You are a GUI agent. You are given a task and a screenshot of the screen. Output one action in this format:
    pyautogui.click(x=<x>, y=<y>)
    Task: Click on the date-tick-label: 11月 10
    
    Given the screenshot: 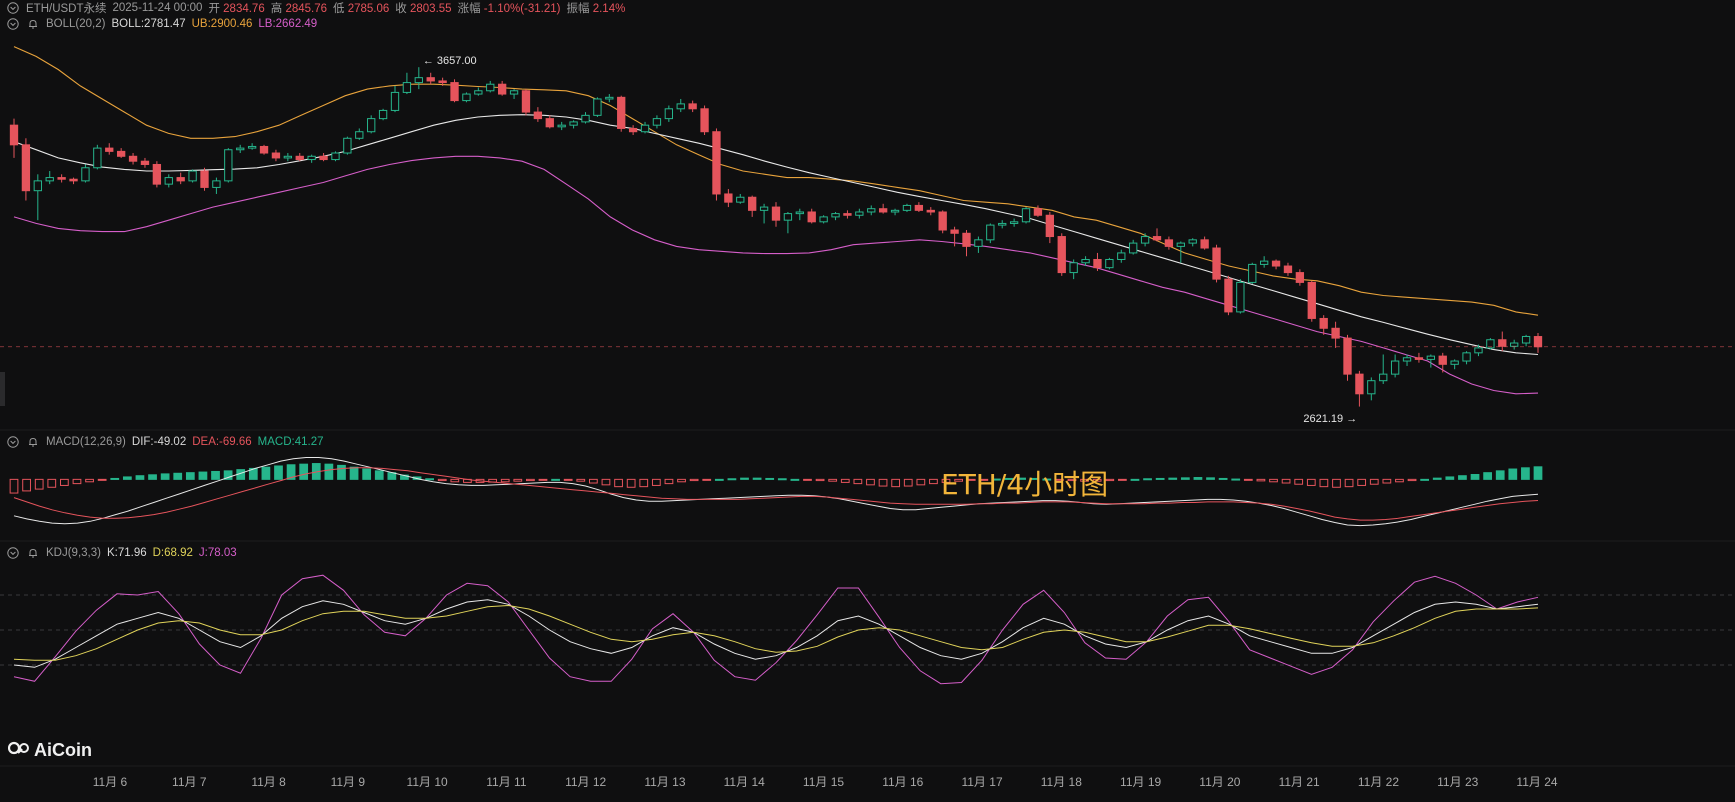 What is the action you would take?
    pyautogui.click(x=427, y=782)
    